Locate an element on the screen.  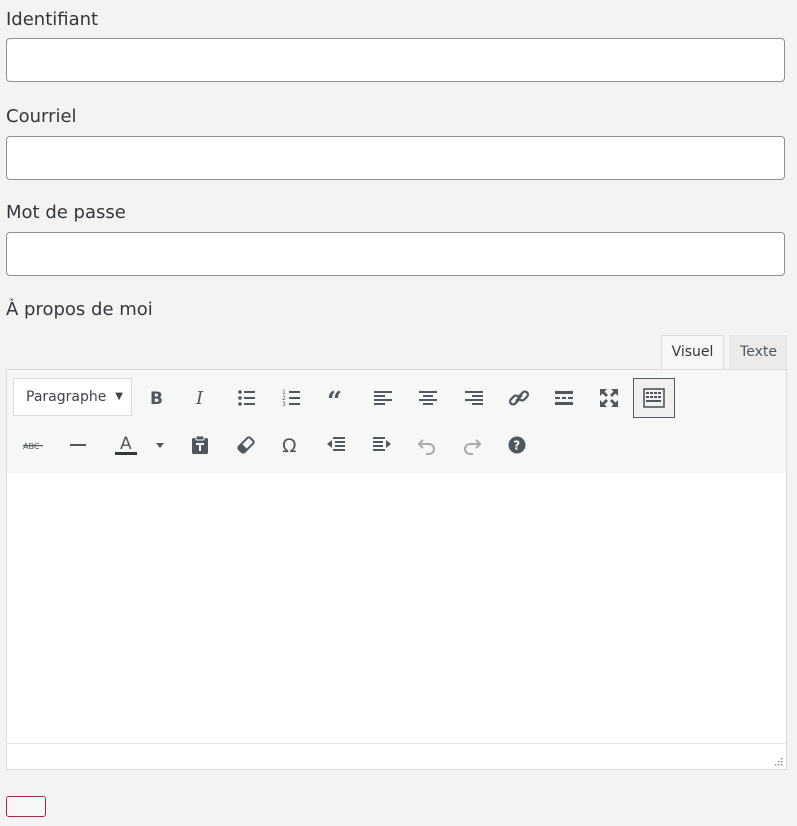
horizontal-line-button is located at coordinates (78, 445).